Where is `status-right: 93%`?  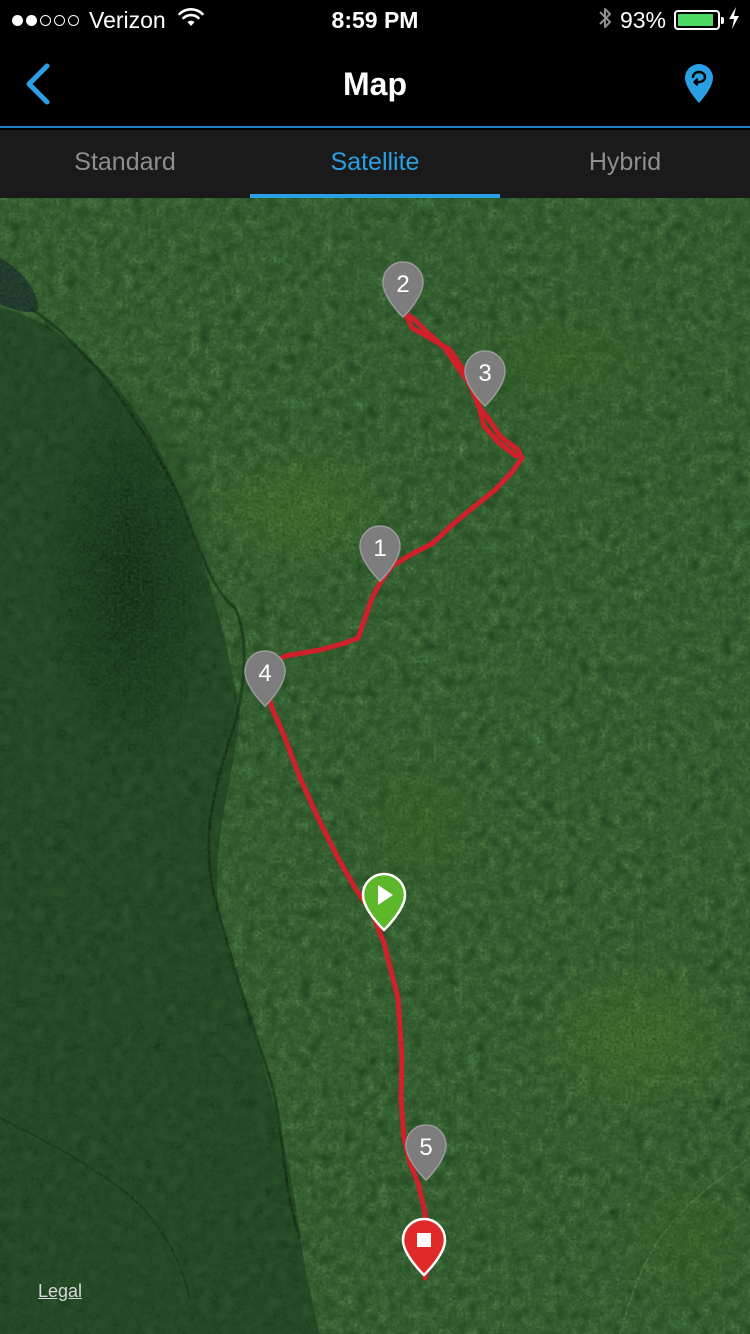 status-right: 93% is located at coordinates (669, 20).